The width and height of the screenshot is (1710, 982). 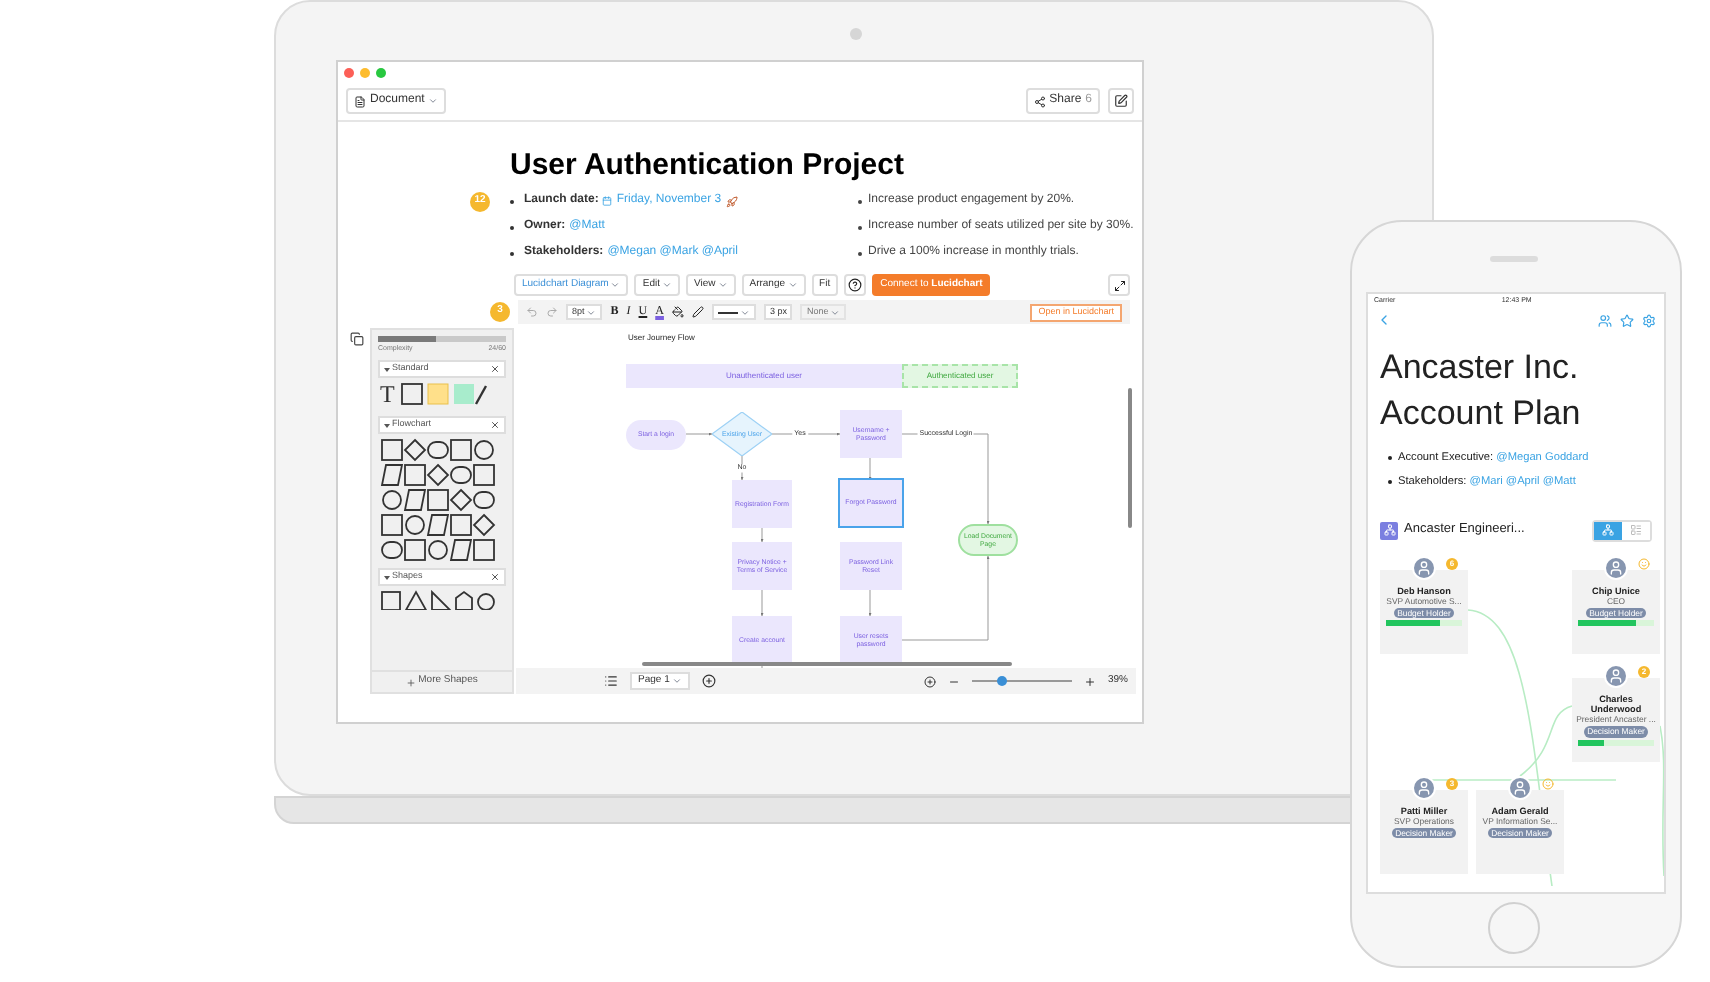 What do you see at coordinates (356, 339) in the screenshot?
I see `layers-icon` at bounding box center [356, 339].